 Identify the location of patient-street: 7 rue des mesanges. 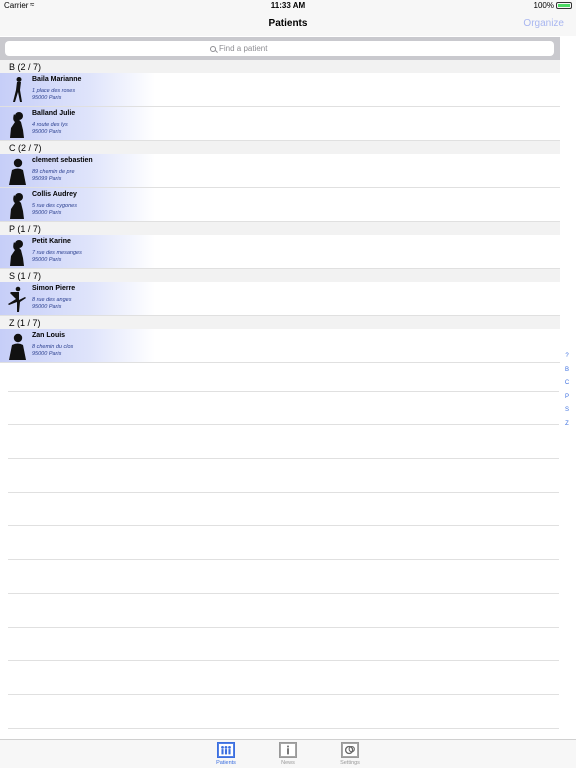
(57, 253).